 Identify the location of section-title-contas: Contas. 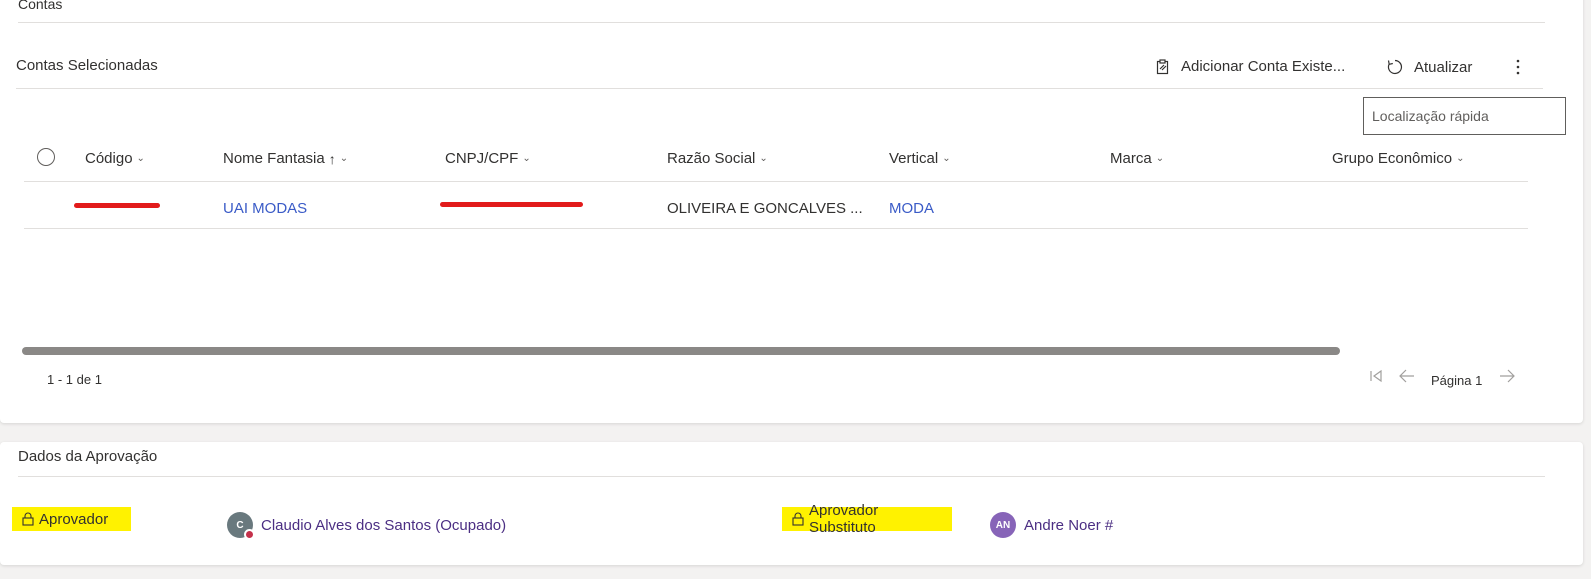
(40, 6).